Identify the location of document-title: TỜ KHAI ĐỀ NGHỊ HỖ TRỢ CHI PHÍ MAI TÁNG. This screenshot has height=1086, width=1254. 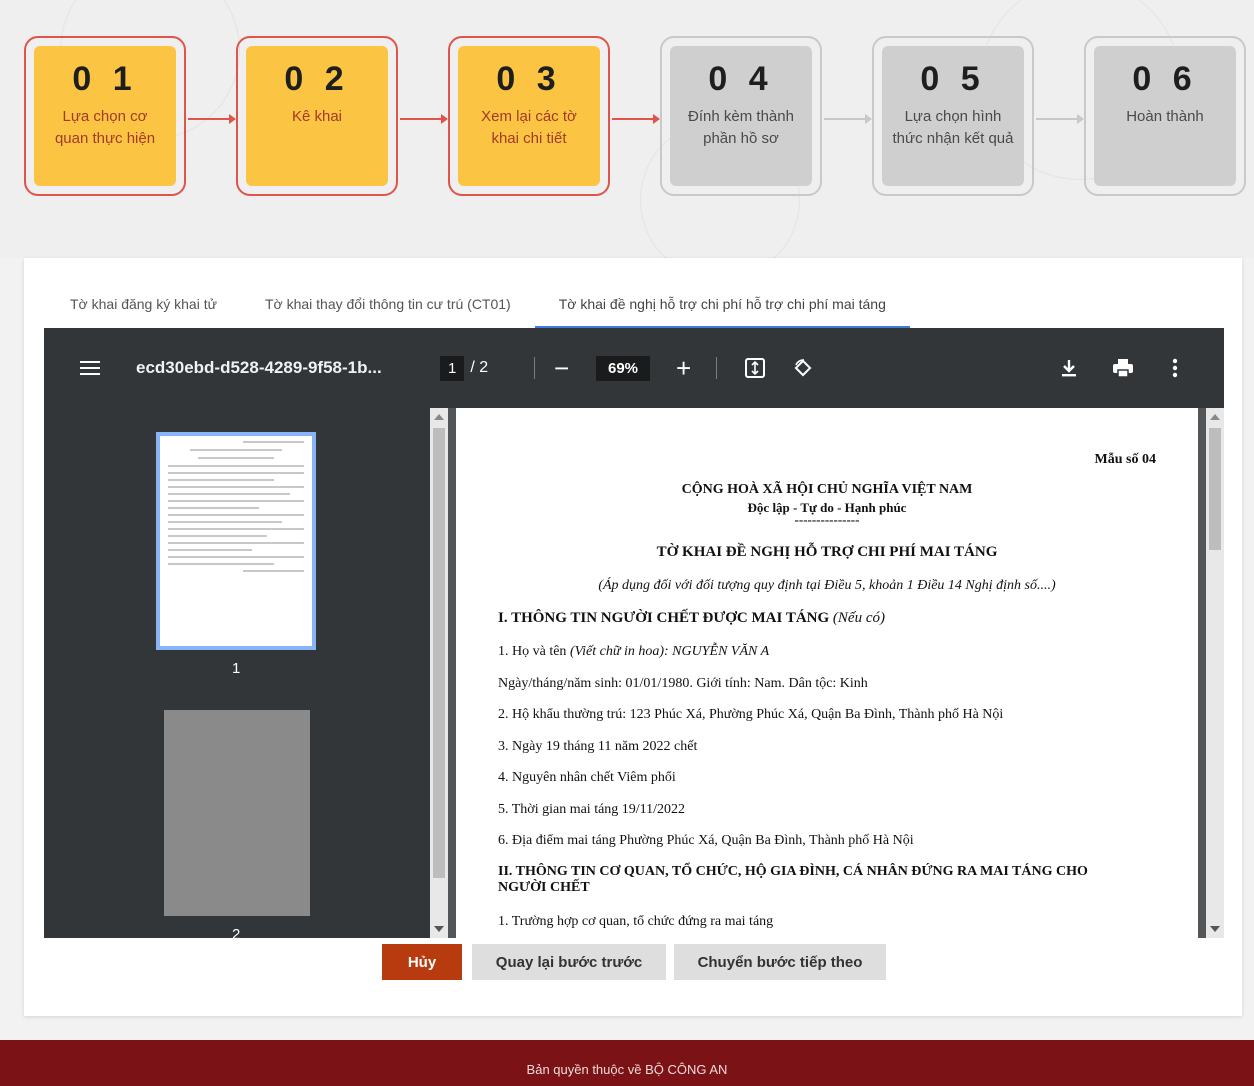
(827, 552).